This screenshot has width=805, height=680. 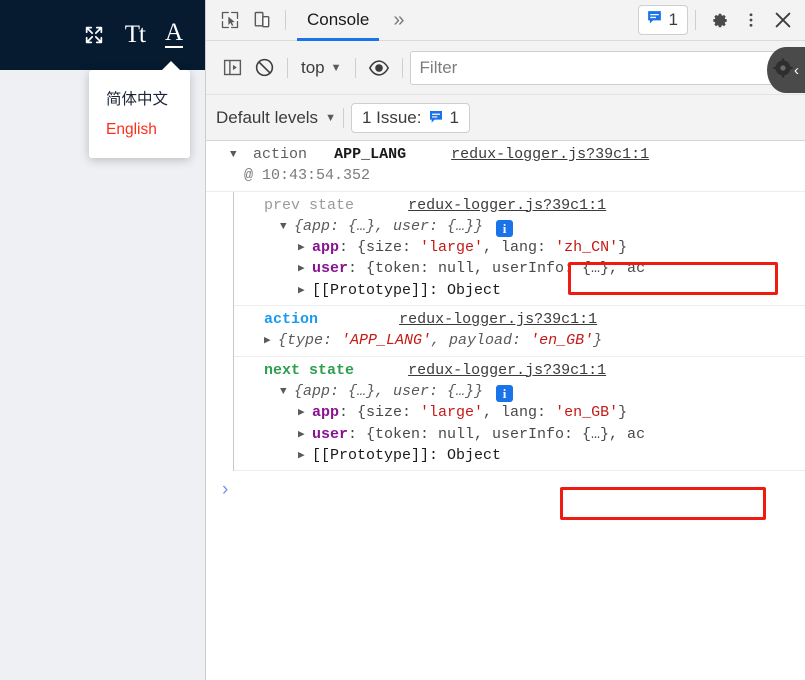 I want to click on next-state-label: next state, so click(x=309, y=370).